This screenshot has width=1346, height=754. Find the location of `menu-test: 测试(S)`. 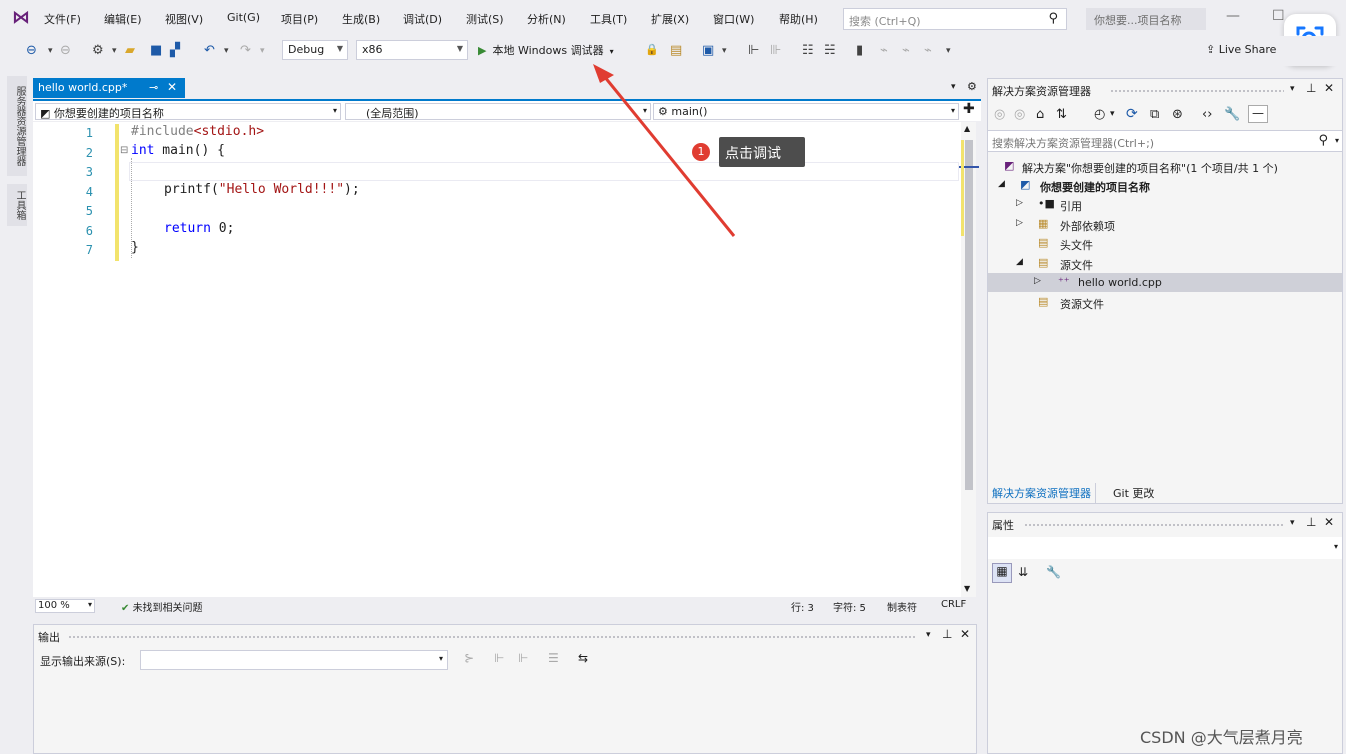

menu-test: 测试(S) is located at coordinates (485, 19).